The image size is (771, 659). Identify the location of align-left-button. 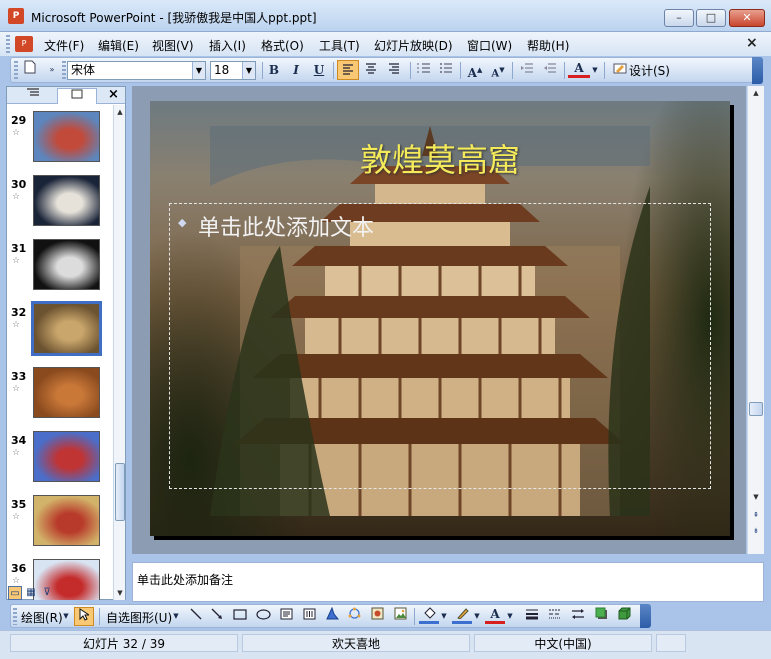
(348, 70).